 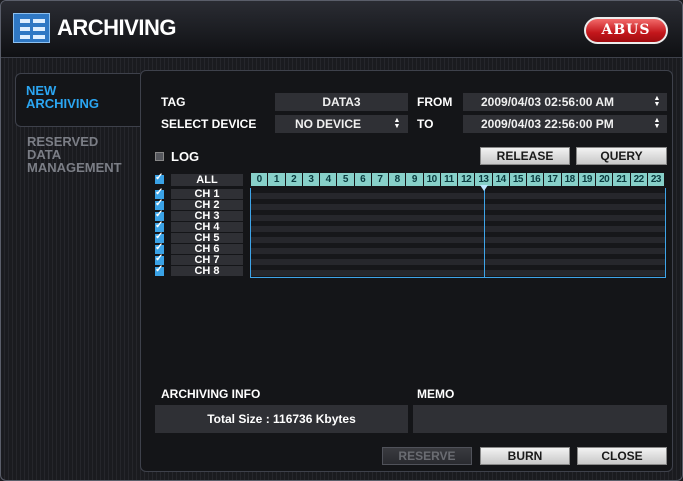 What do you see at coordinates (74, 167) in the screenshot?
I see `tab-label-line: MANAGEMENT` at bounding box center [74, 167].